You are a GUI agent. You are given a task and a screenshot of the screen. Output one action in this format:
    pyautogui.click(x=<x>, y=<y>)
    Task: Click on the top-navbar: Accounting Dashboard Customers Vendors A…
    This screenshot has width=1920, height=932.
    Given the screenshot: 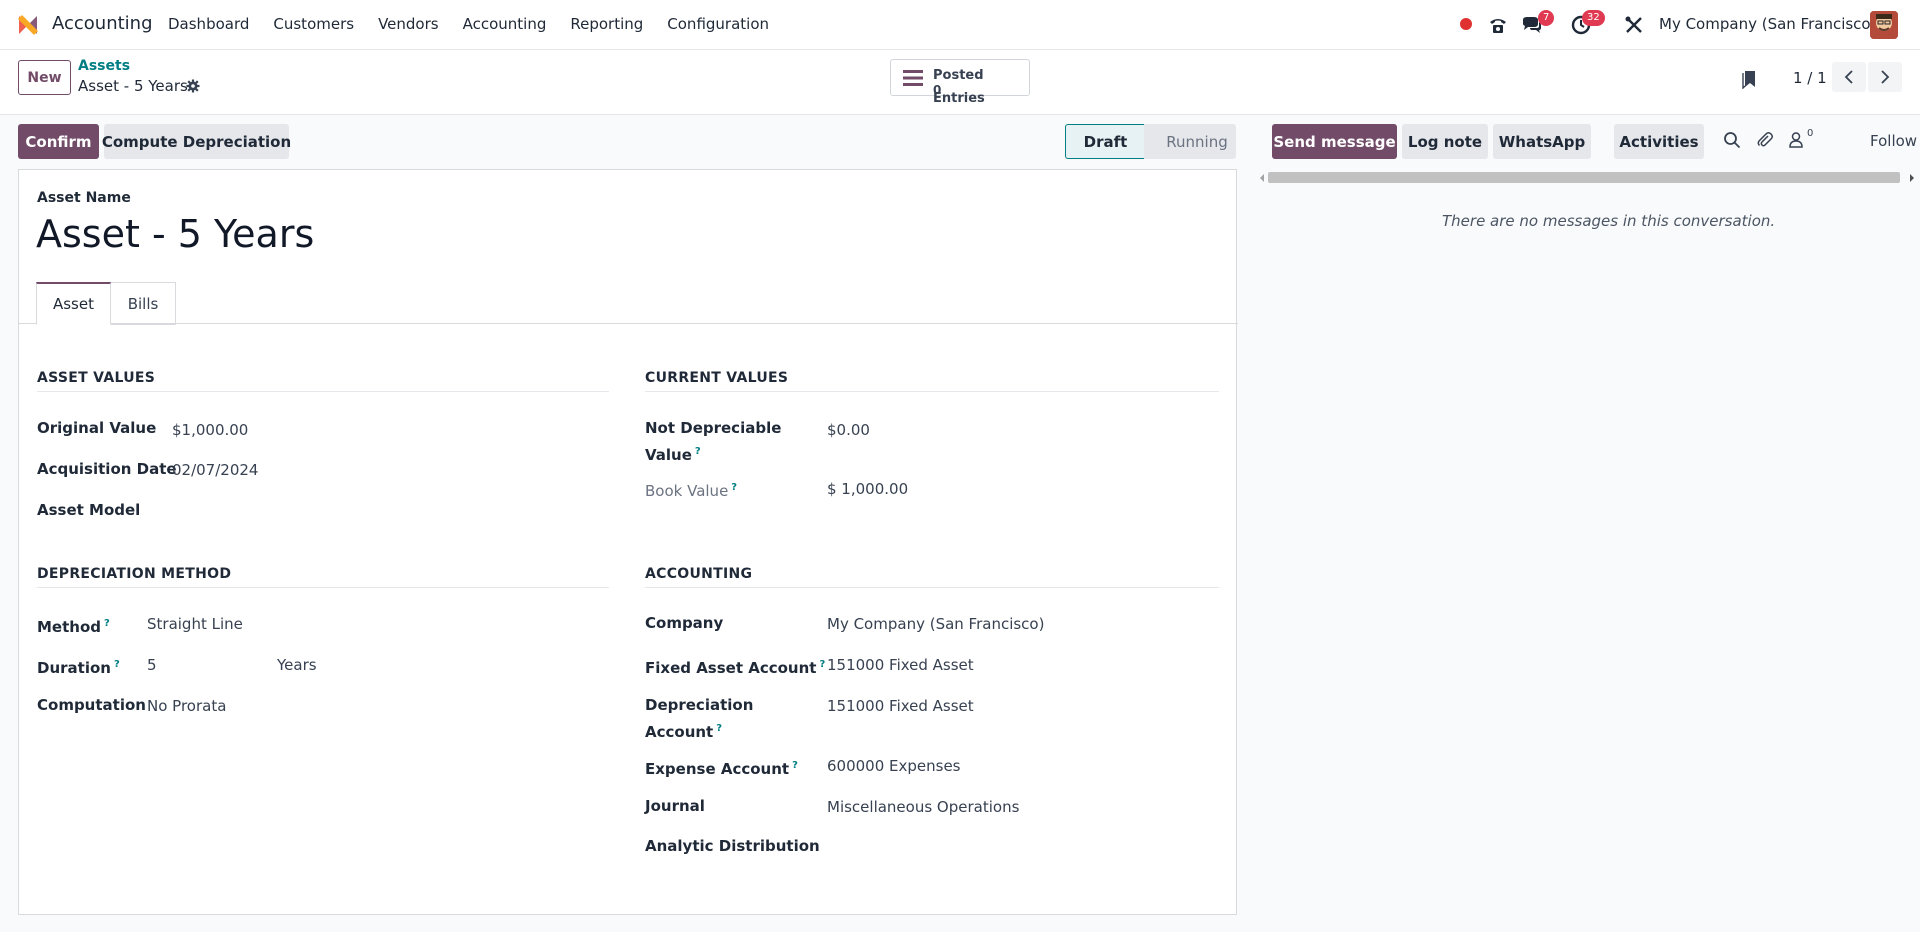 What is the action you would take?
    pyautogui.click(x=960, y=25)
    